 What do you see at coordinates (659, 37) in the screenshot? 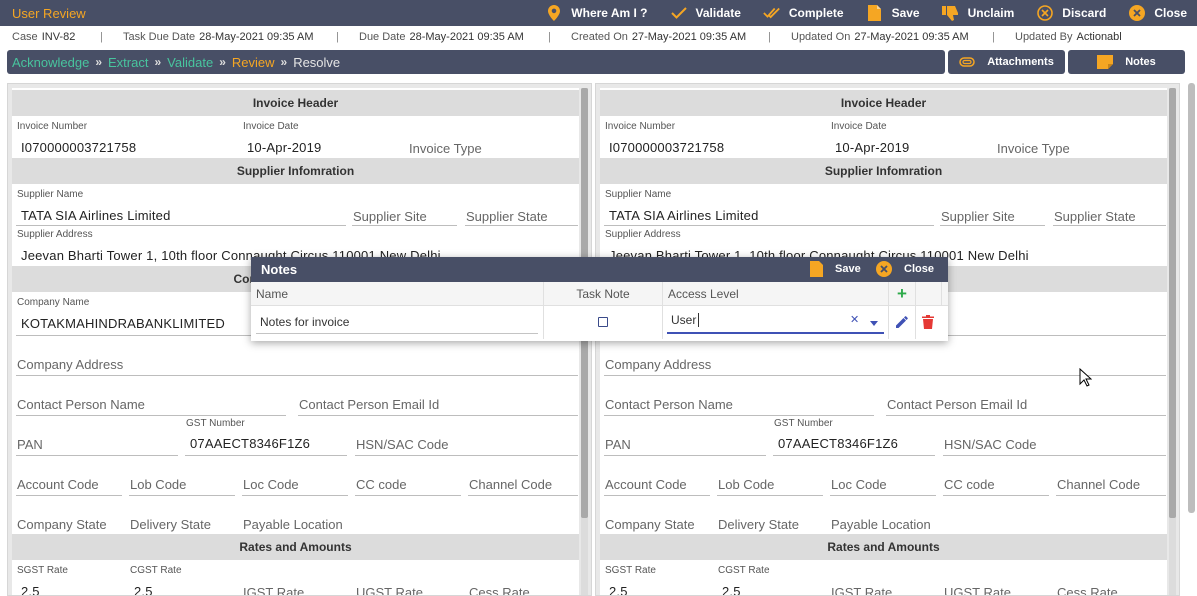
I see `created-on-info: Created On 27-May-2021 09:35 AM` at bounding box center [659, 37].